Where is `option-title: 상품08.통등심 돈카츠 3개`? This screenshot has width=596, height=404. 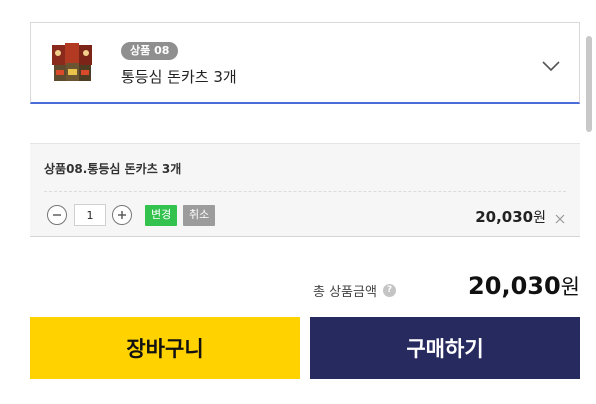 option-title: 상품08.통등심 돈카츠 3개 is located at coordinates (113, 169).